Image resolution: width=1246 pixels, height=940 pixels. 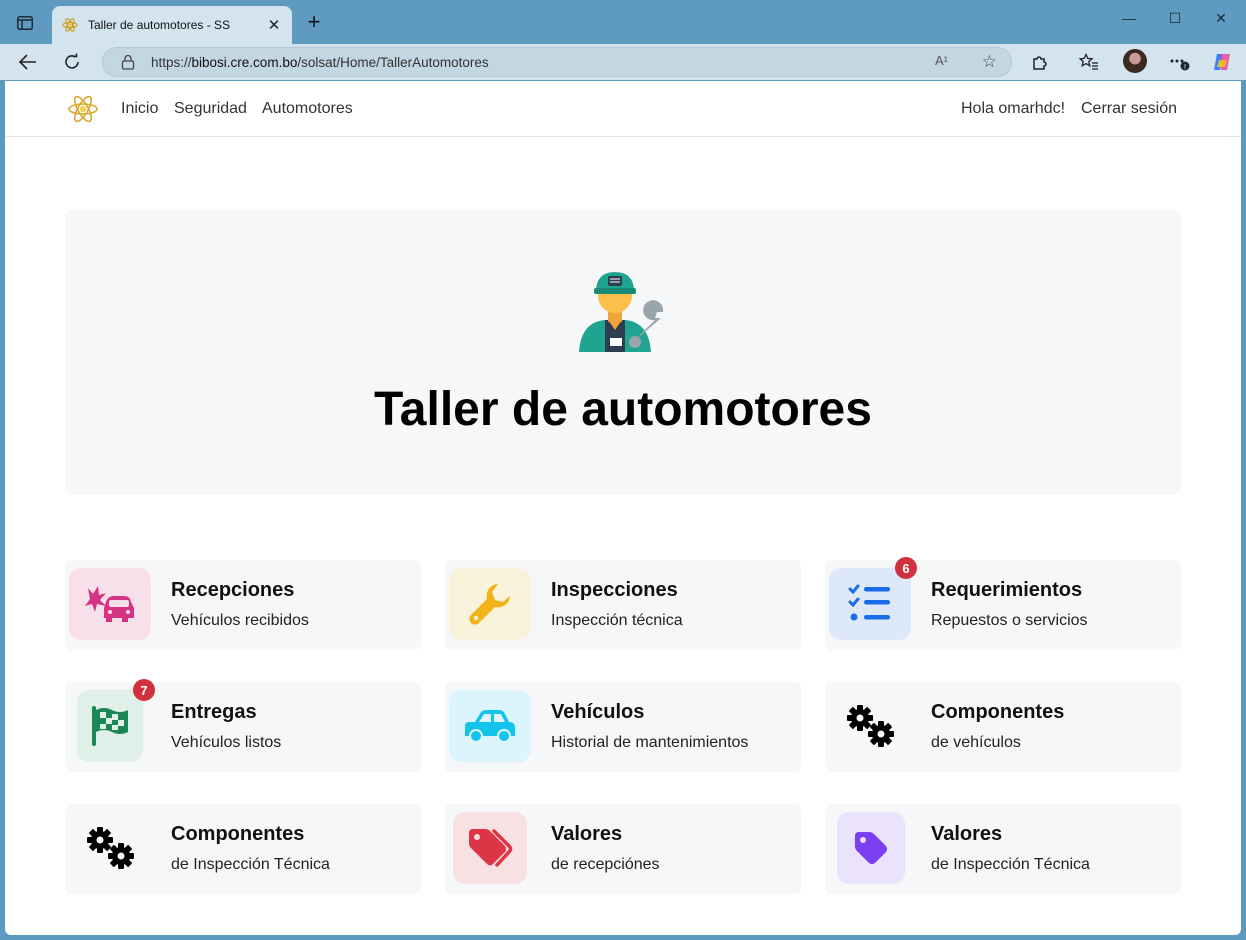 I want to click on tab-actions-icon, so click(x=25, y=23).